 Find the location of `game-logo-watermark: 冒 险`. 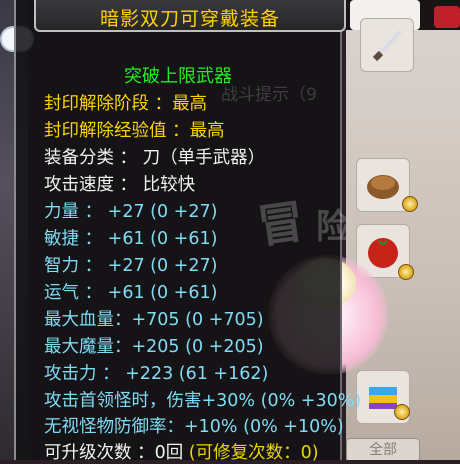

game-logo-watermark: 冒 险 is located at coordinates (300, 224).